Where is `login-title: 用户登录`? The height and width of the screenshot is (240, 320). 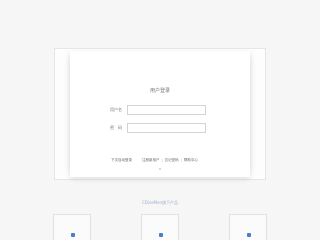 login-title: 用户登录 is located at coordinates (159, 91).